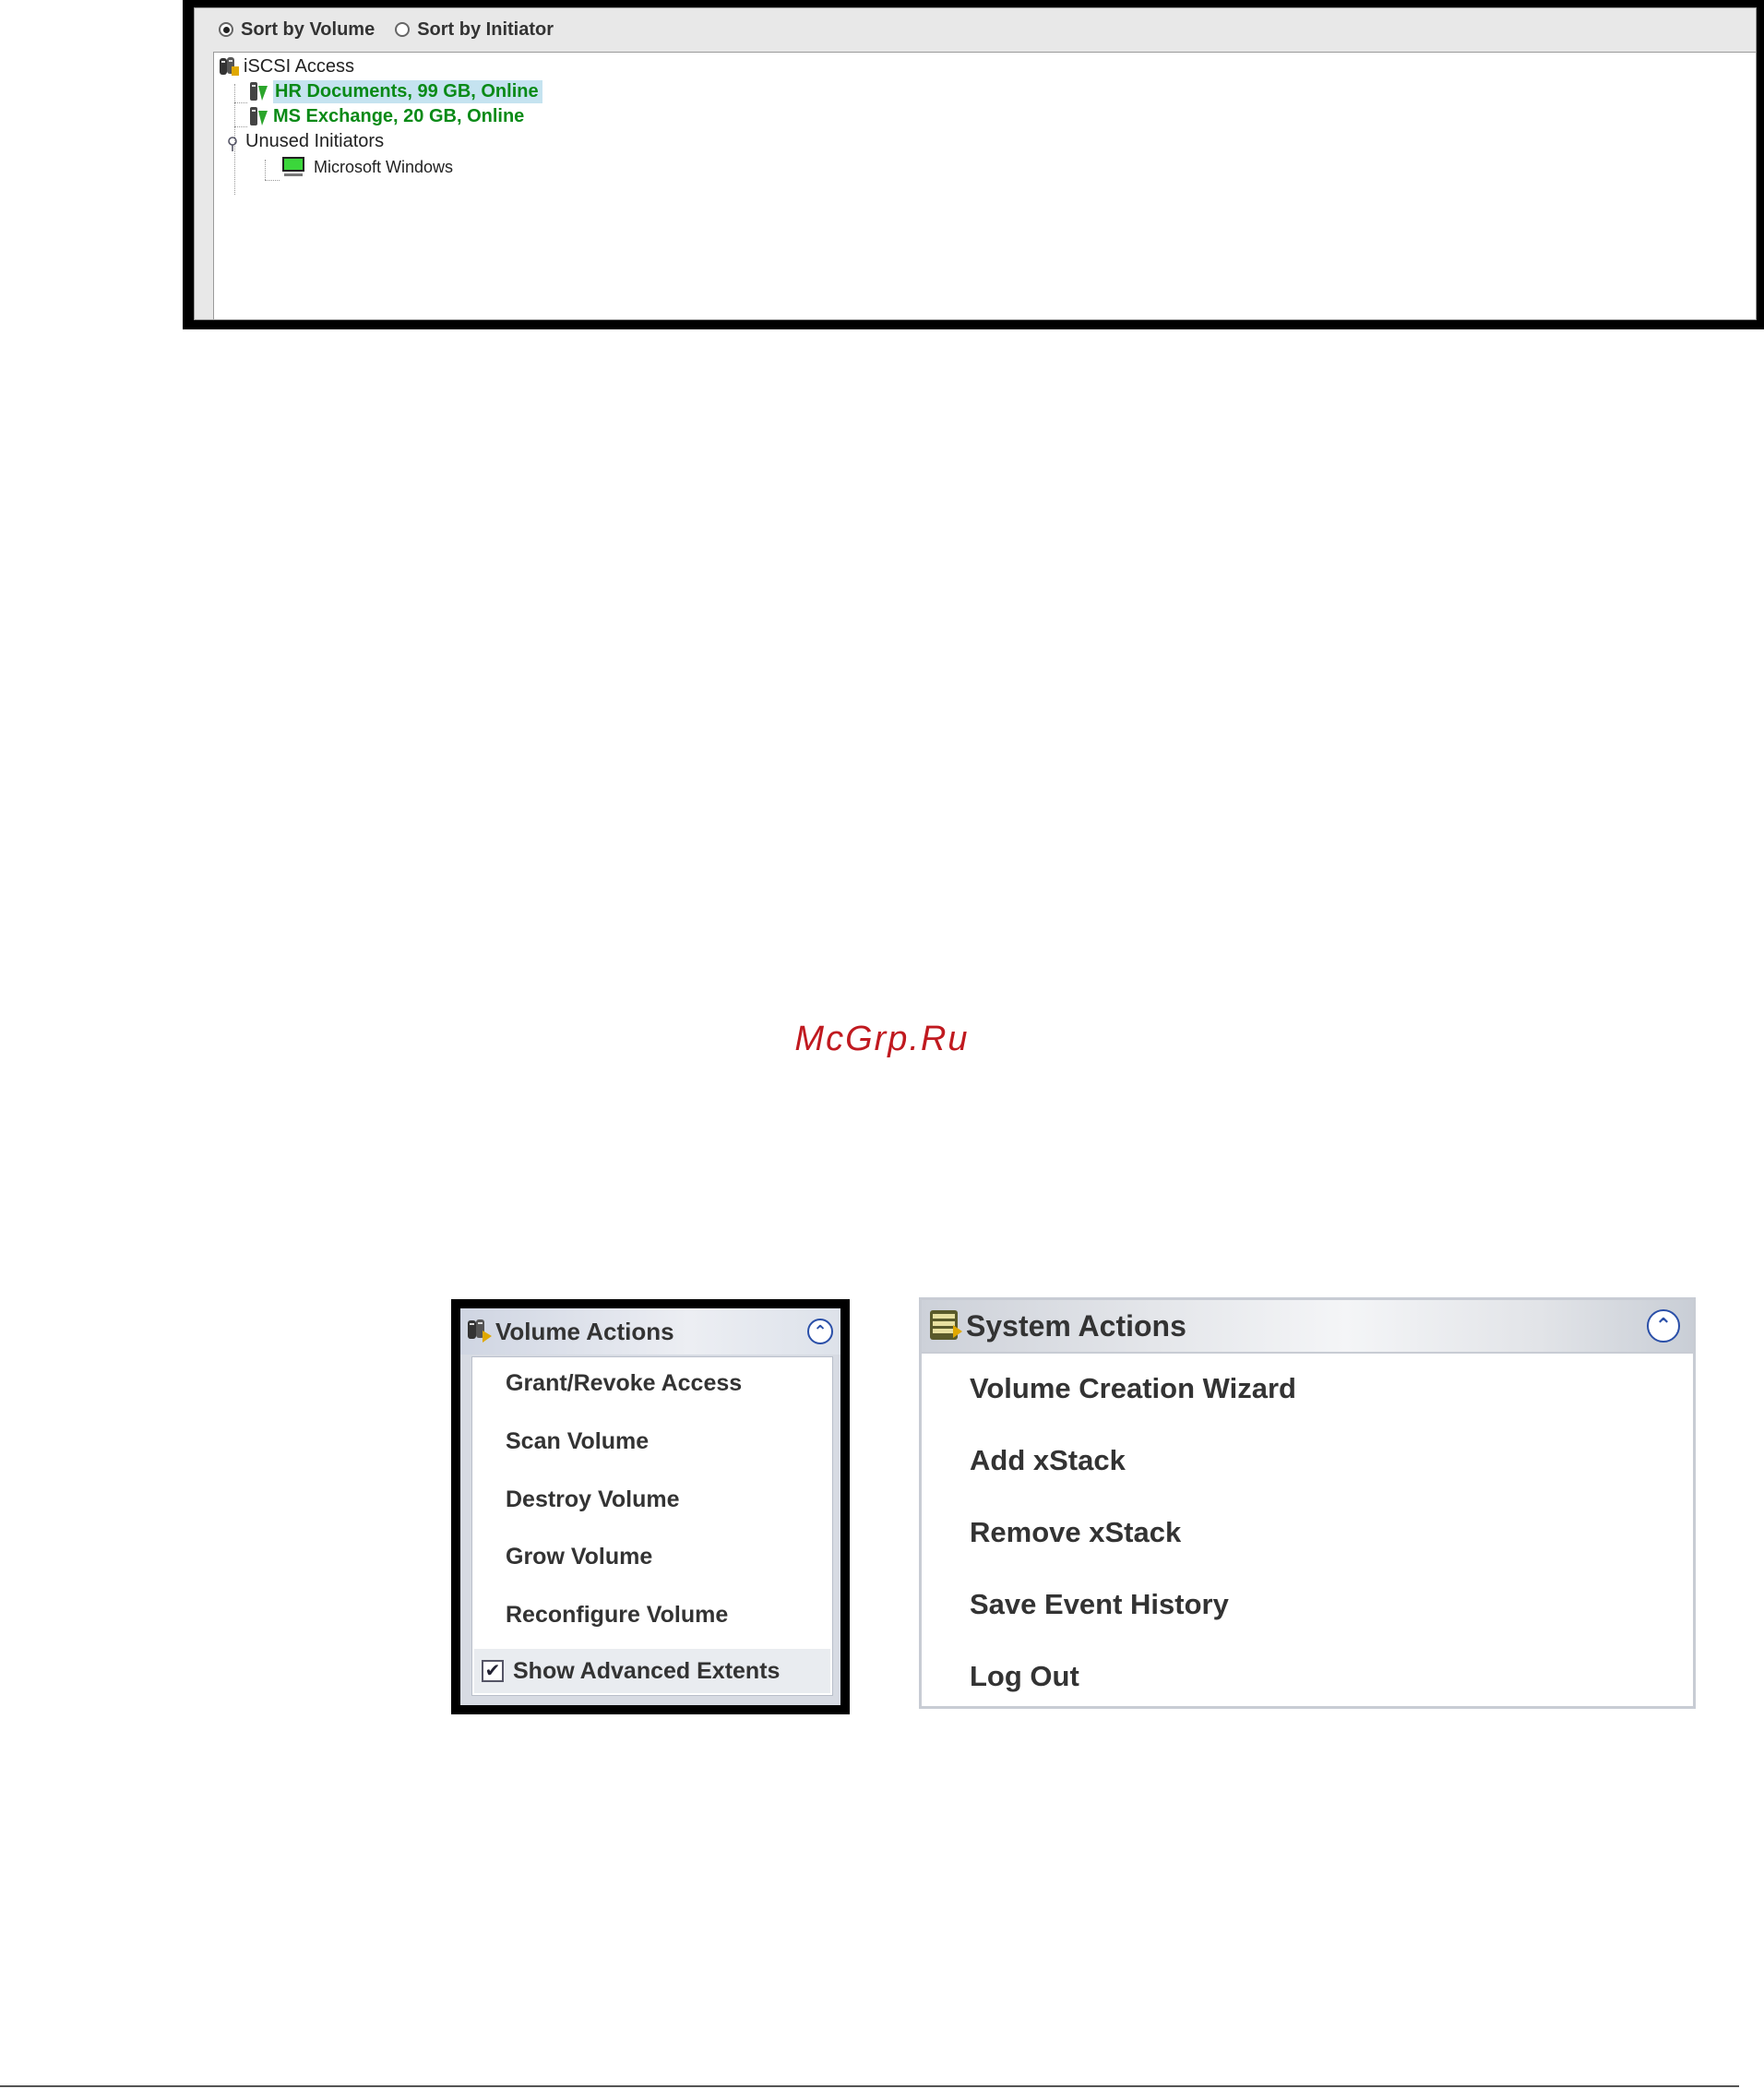 This screenshot has width=1764, height=2089. What do you see at coordinates (493, 1671) in the screenshot?
I see `checkbox-checked-icon: ✔` at bounding box center [493, 1671].